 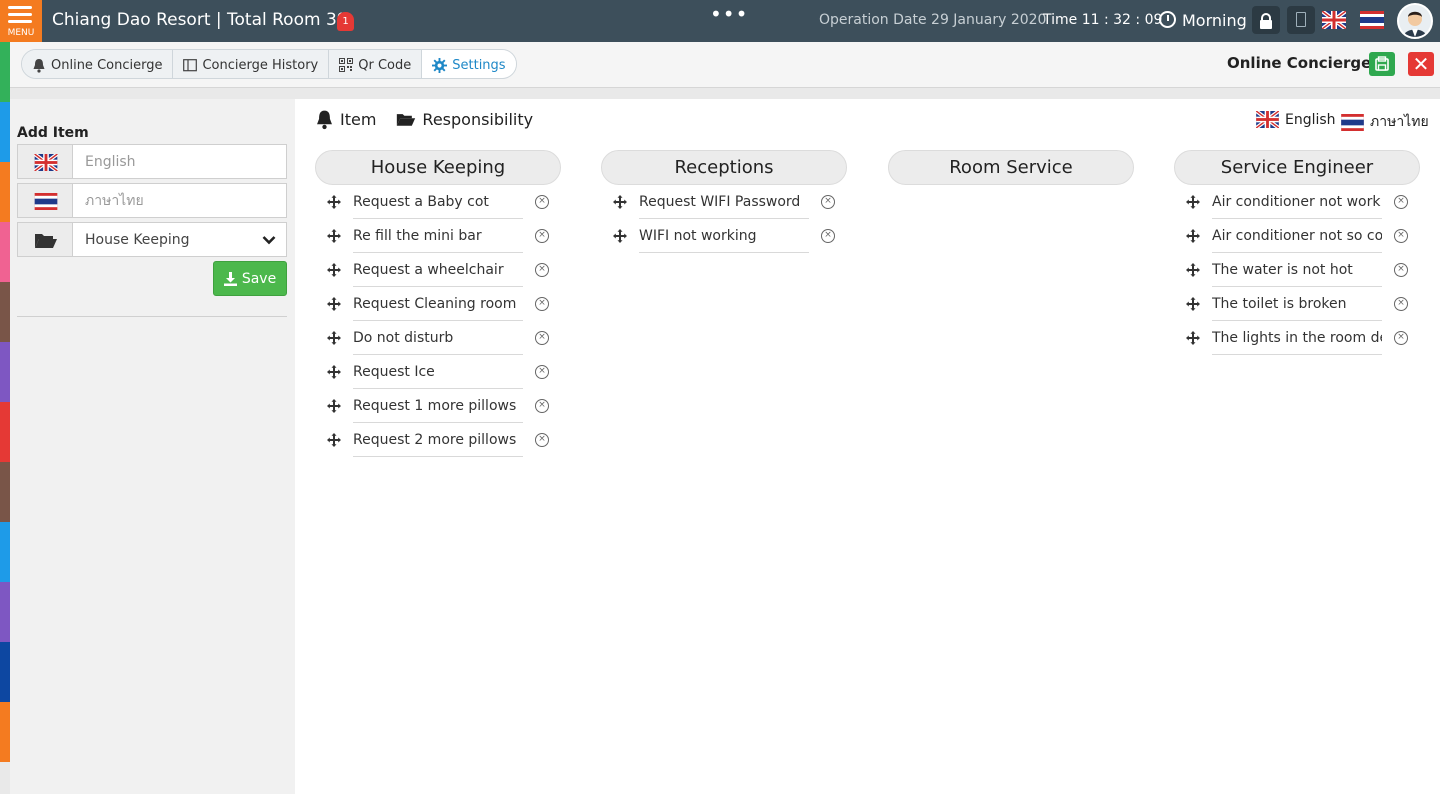 What do you see at coordinates (438, 236) in the screenshot?
I see `list-item: Re fill the mini bar ×` at bounding box center [438, 236].